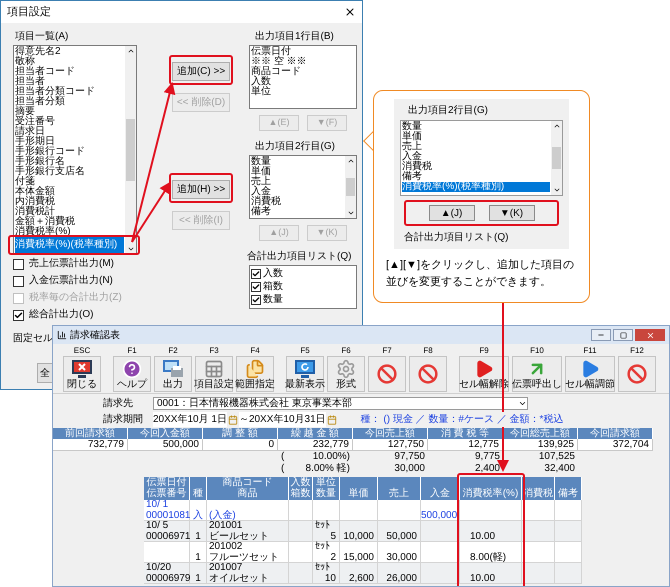  Describe the element at coordinates (214, 350) in the screenshot. I see `shortcut-key: F3` at that location.